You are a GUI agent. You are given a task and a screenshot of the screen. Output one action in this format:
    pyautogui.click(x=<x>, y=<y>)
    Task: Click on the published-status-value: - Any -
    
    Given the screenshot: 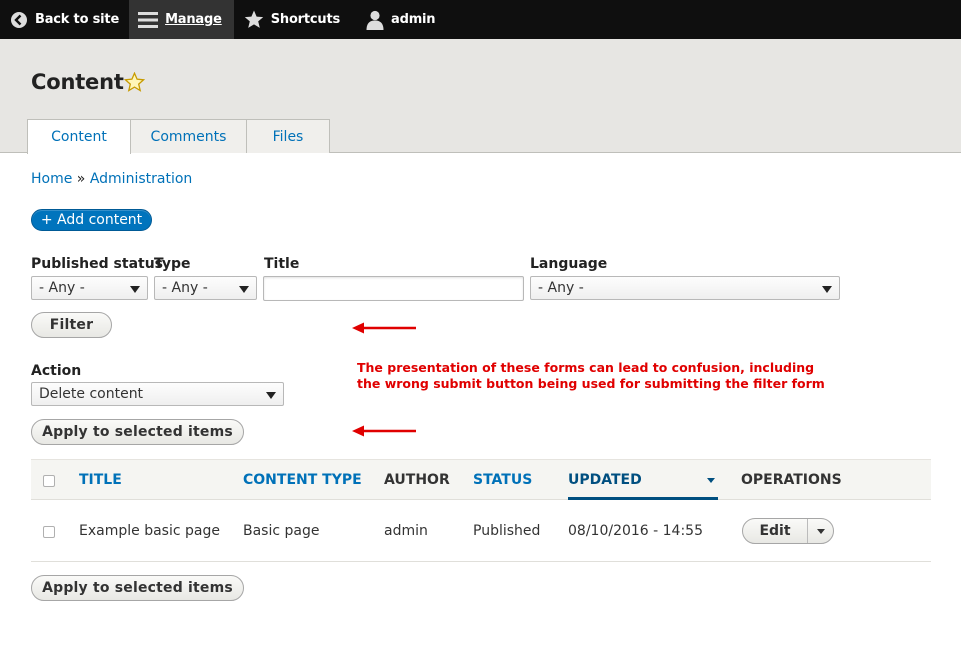 What is the action you would take?
    pyautogui.click(x=62, y=288)
    